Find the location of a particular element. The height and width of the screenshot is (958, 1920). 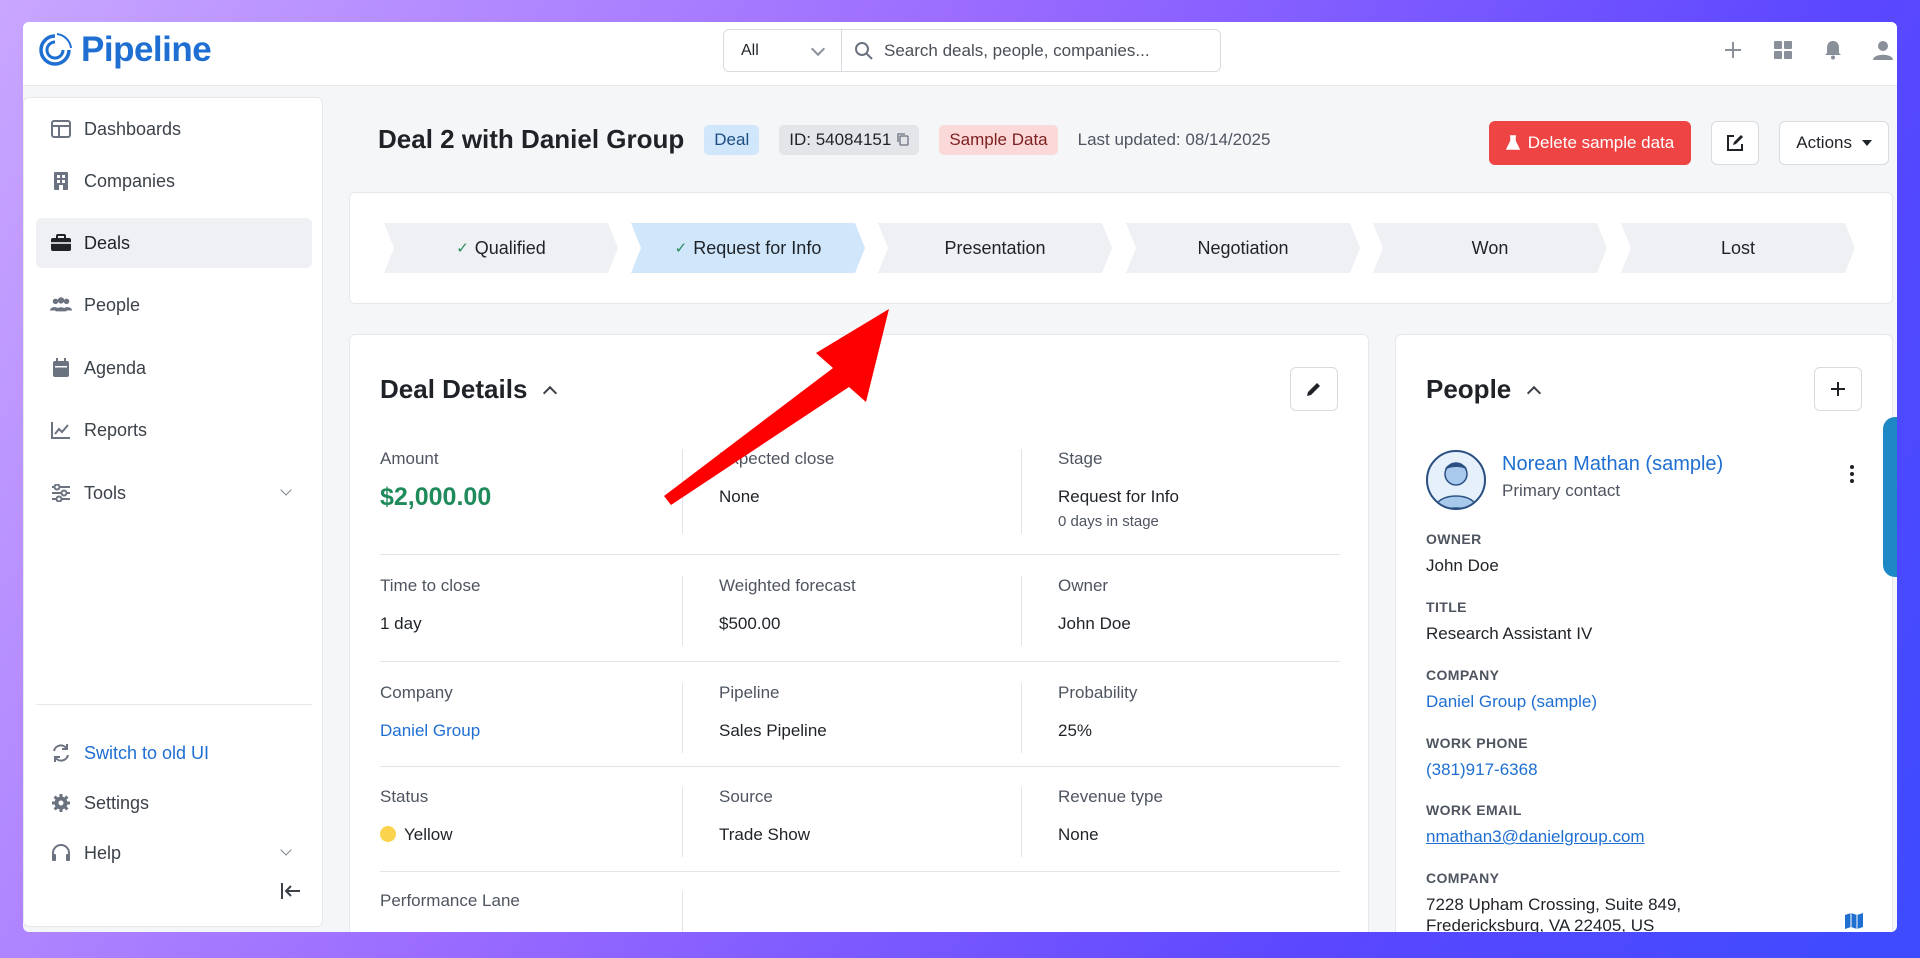

address-line-1: 7228 Upham Crossing, Suite 849, is located at coordinates (1554, 904).